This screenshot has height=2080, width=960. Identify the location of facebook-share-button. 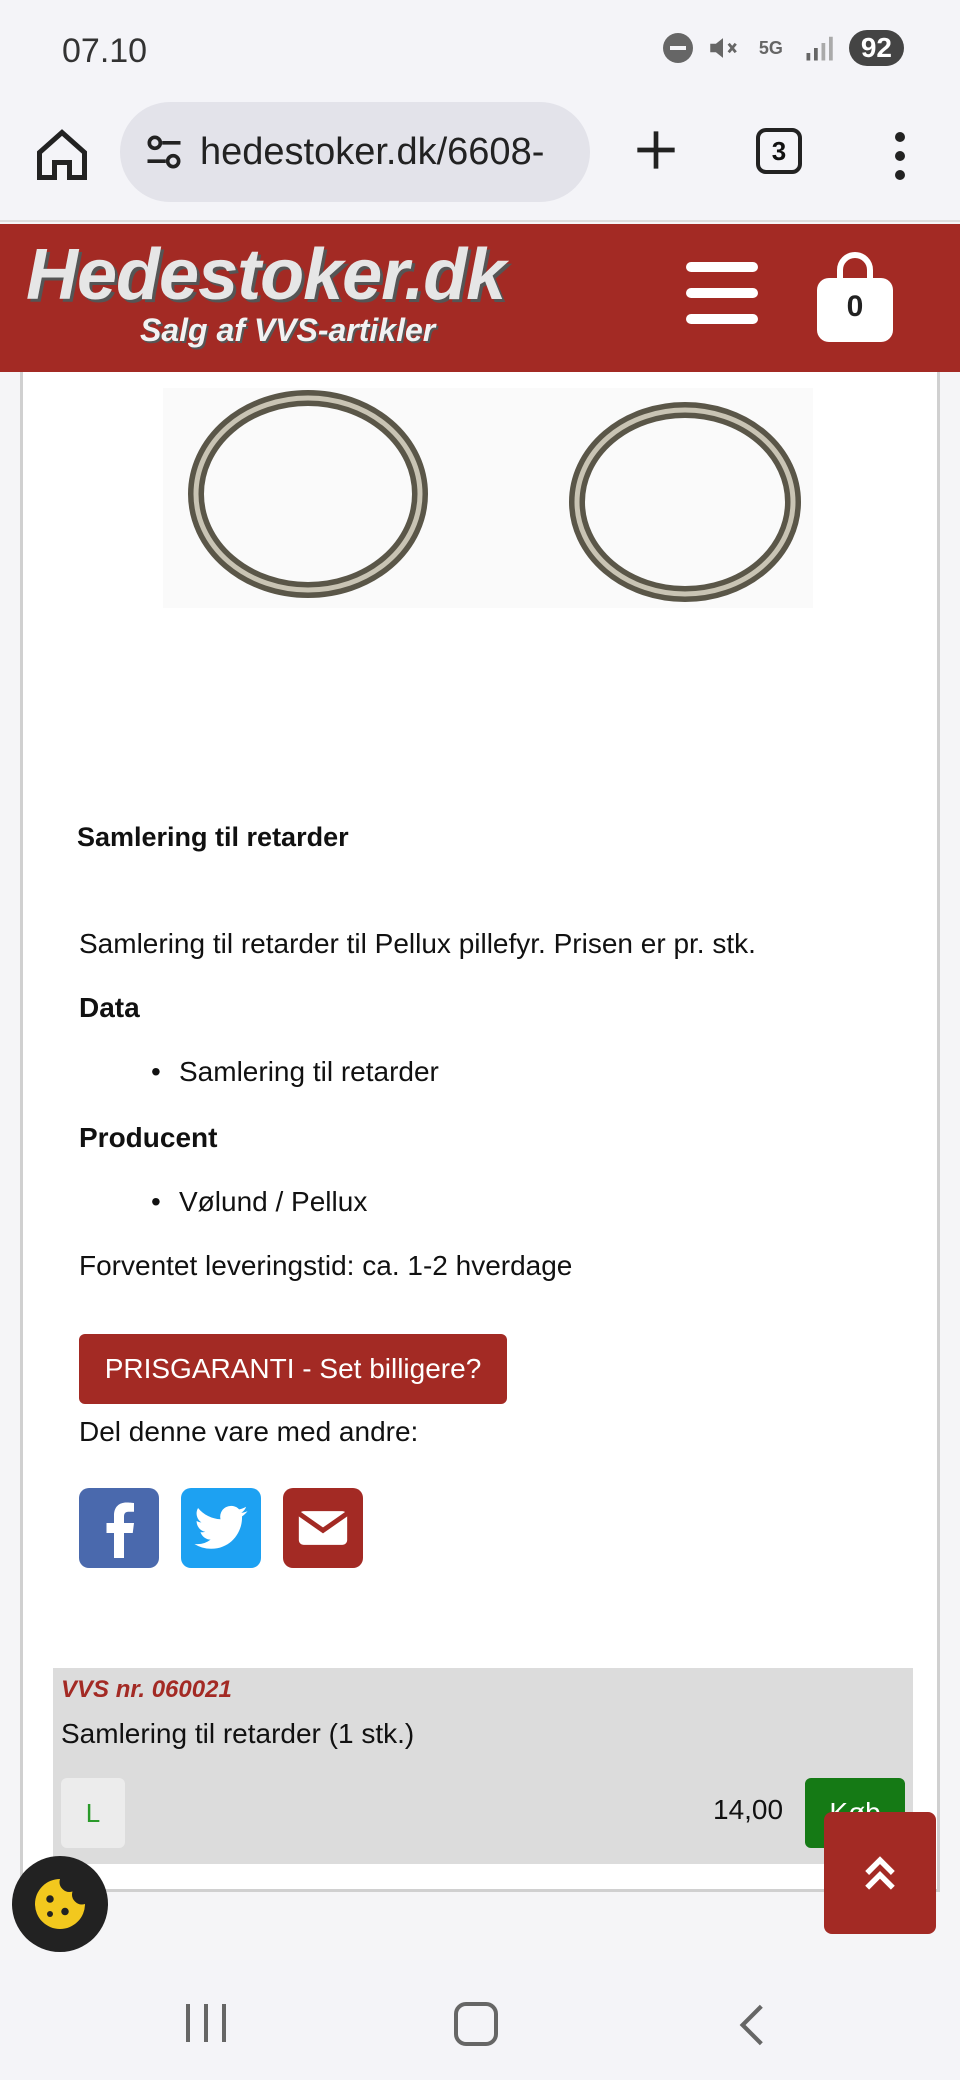
(119, 1528).